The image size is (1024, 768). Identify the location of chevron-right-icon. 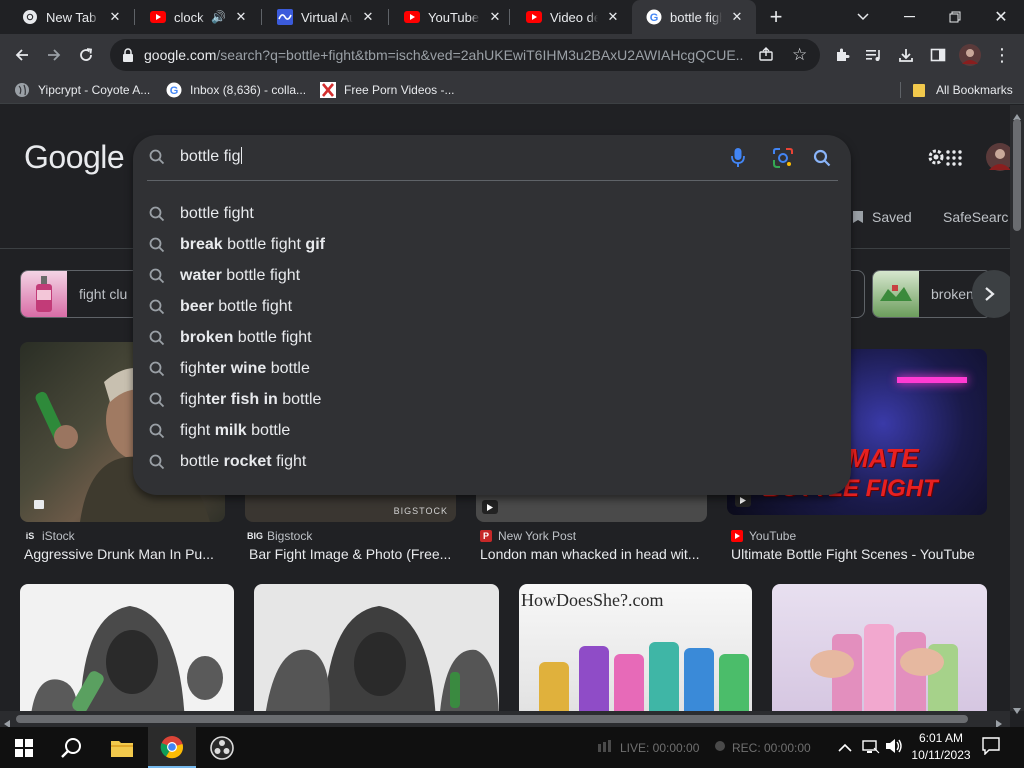
(990, 294).